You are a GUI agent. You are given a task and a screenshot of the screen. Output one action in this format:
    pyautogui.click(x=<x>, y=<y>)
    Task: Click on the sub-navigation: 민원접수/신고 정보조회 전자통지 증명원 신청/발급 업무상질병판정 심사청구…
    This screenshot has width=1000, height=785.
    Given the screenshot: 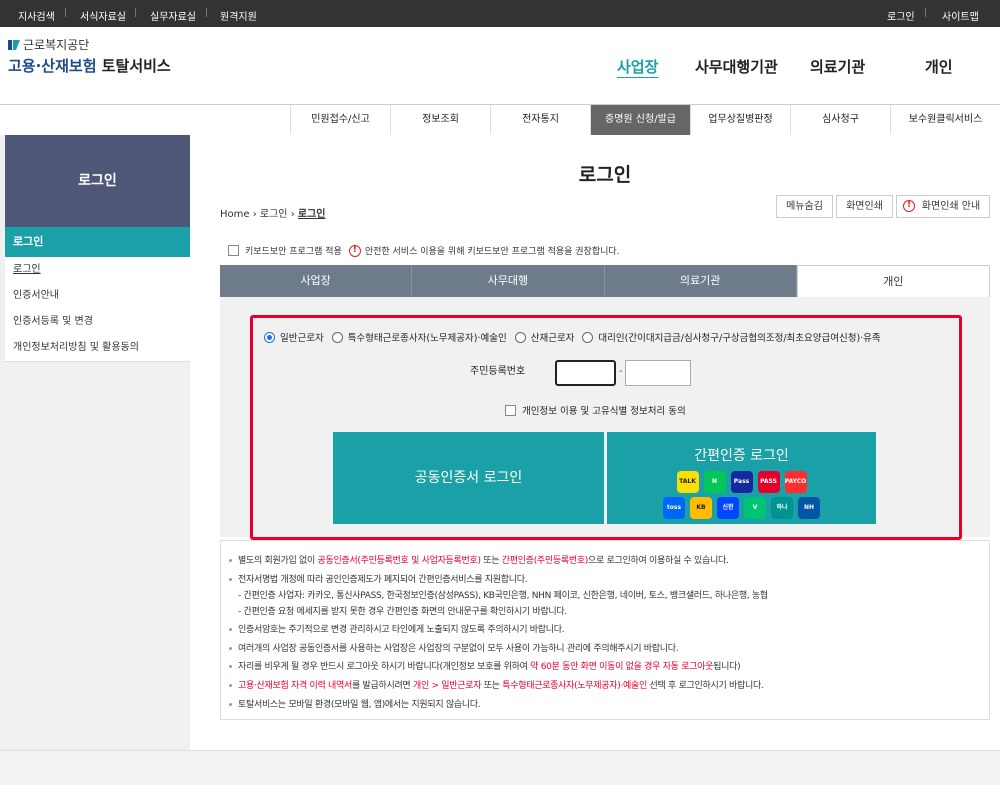 What is the action you would take?
    pyautogui.click(x=645, y=120)
    